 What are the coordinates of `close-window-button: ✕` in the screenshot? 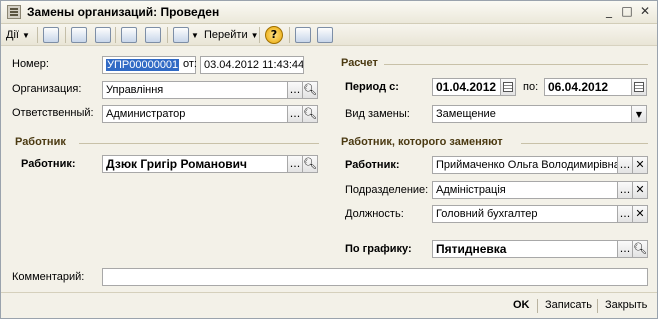 It's located at (645, 12).